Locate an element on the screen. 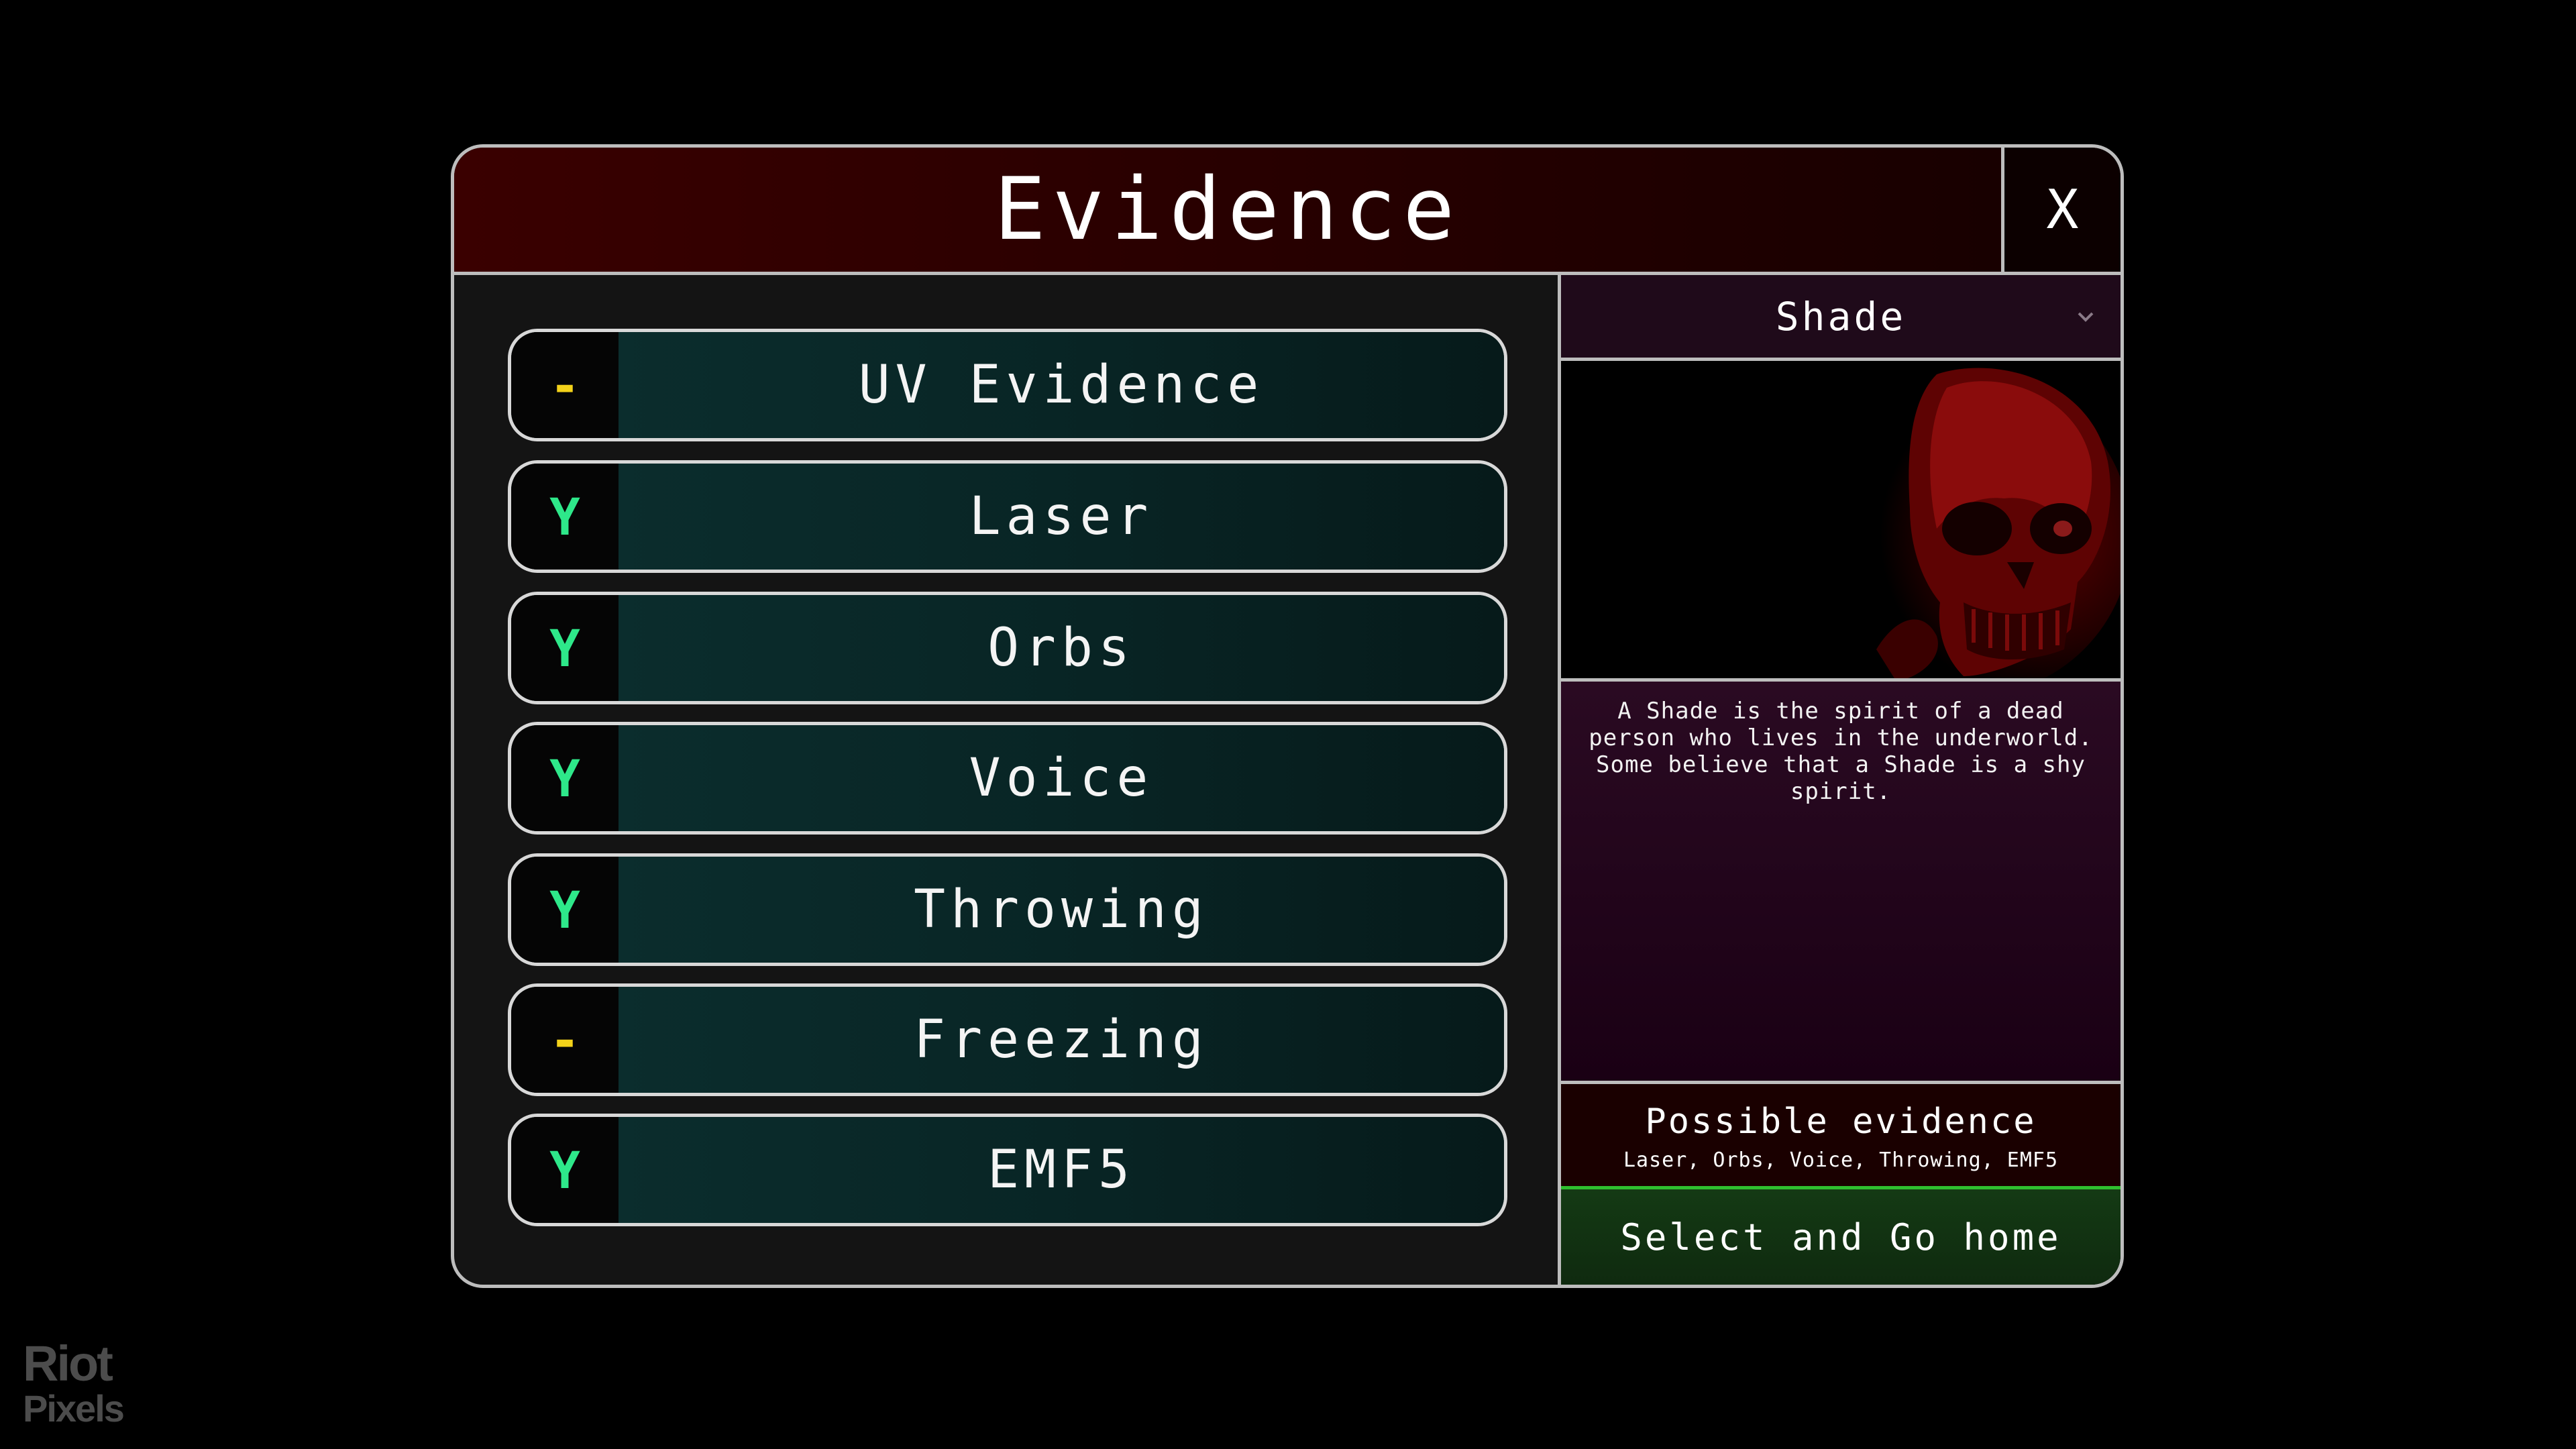  evidence-label: Voice is located at coordinates (1061, 778).